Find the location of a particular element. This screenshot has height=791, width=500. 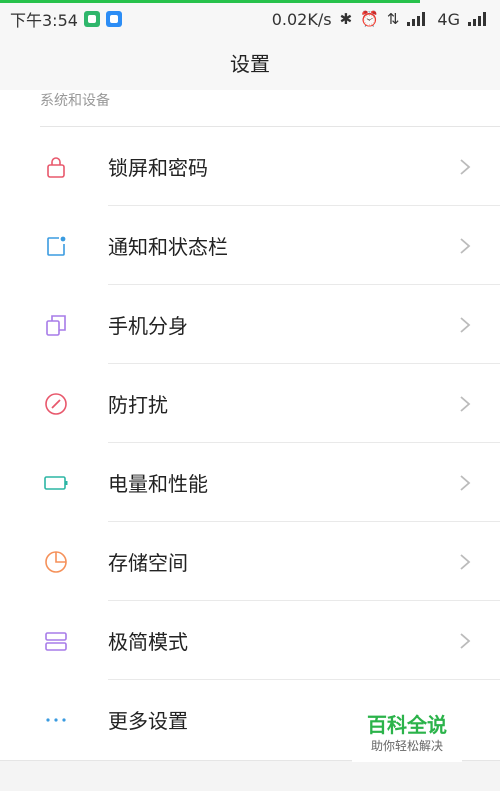

settings-item-label: 防打扰 is located at coordinates (138, 405).